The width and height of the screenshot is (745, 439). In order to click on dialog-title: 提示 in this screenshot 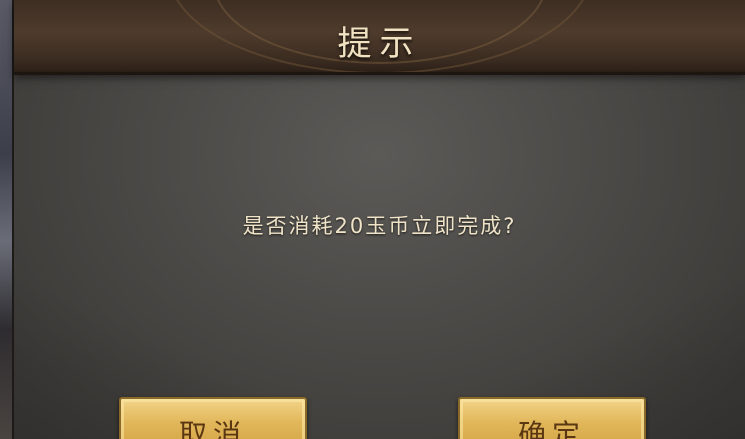, I will do `click(379, 44)`.